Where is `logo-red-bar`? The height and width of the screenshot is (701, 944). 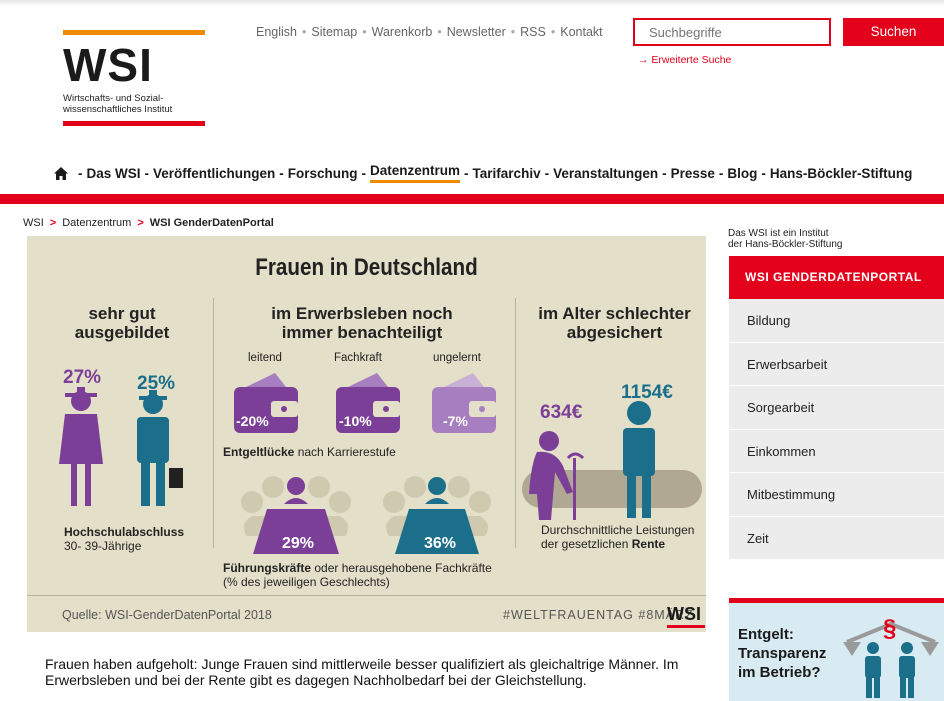
logo-red-bar is located at coordinates (134, 123).